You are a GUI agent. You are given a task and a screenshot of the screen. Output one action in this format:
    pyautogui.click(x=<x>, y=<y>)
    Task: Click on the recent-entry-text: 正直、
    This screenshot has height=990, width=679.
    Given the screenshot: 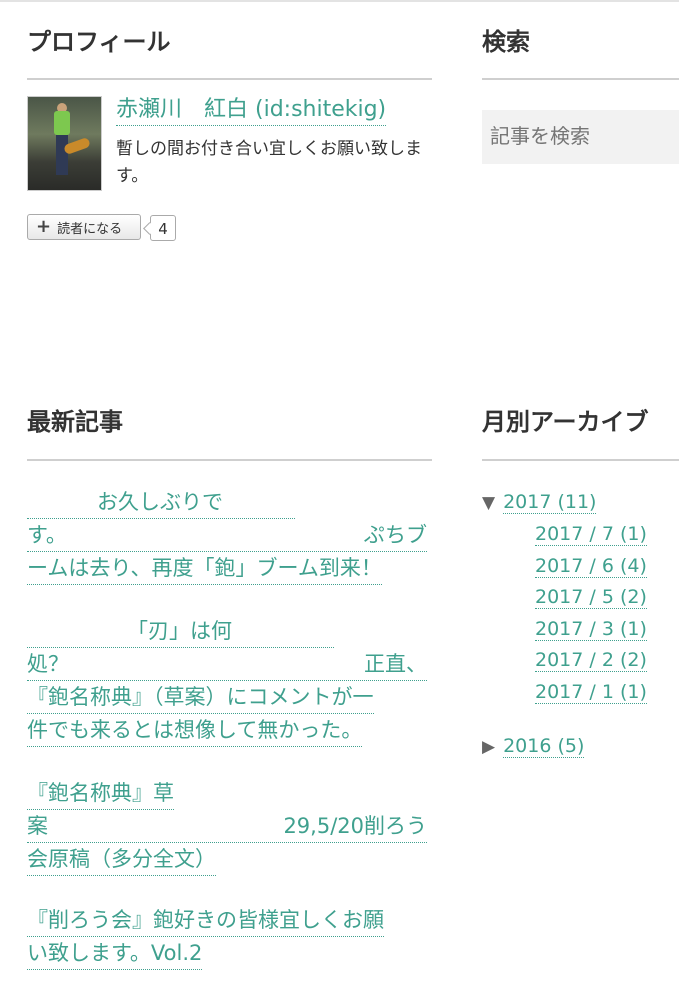 What is the action you would take?
    pyautogui.click(x=395, y=664)
    